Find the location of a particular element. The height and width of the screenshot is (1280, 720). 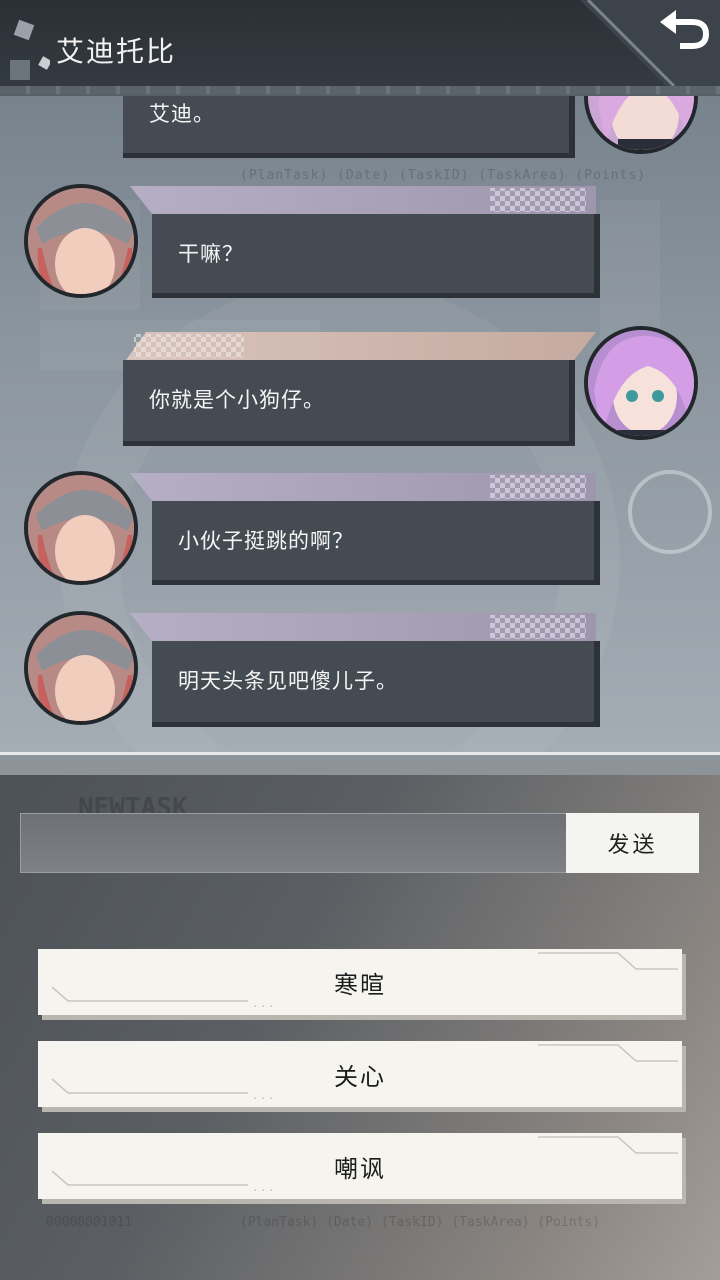

header-stripe is located at coordinates (360, 90).